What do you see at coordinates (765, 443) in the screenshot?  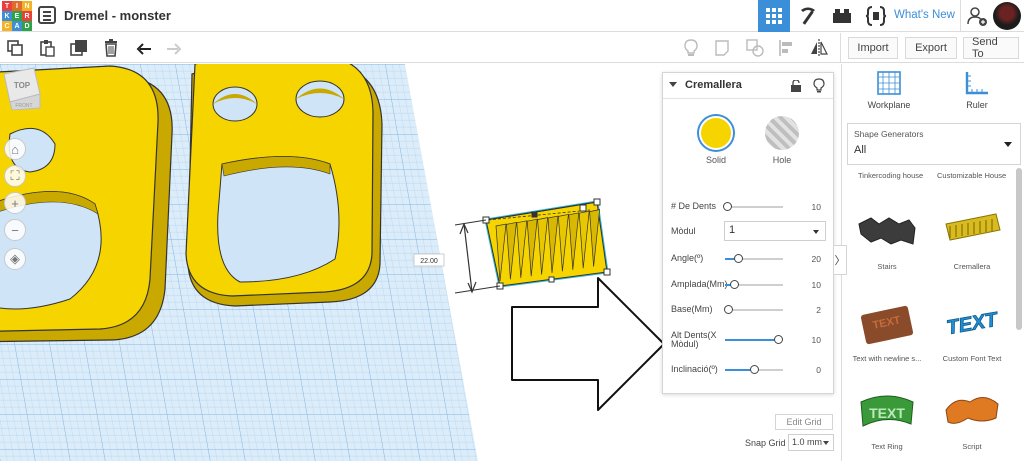 I see `snap-grid-label: Snap Grid` at bounding box center [765, 443].